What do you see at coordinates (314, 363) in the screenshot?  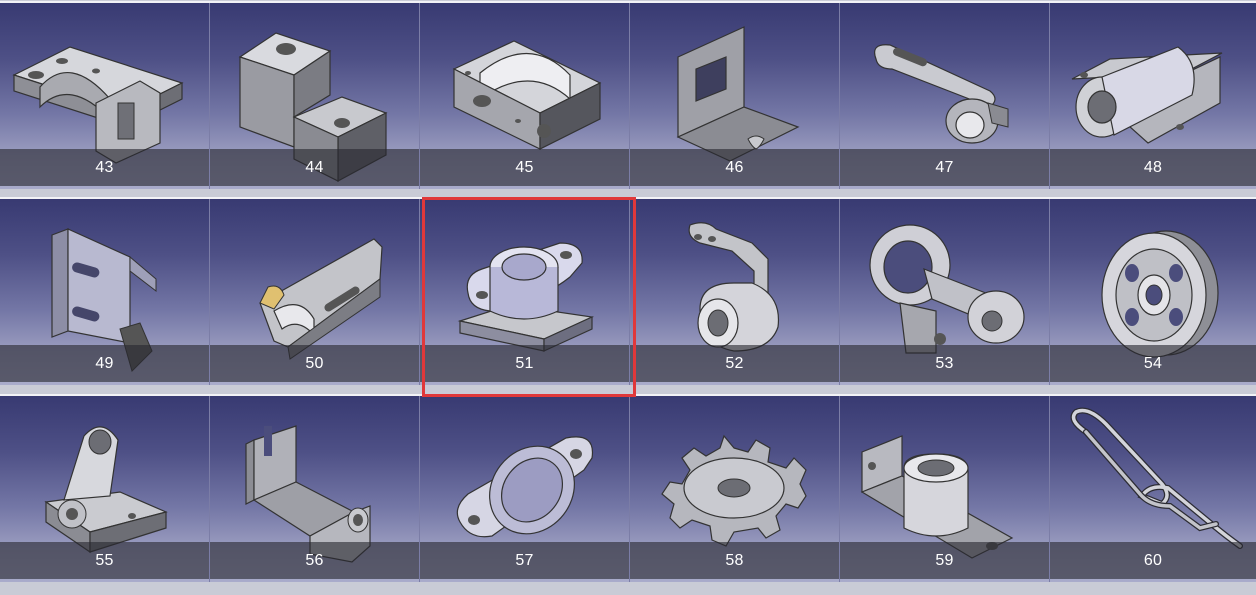 I see `item-label: 50` at bounding box center [314, 363].